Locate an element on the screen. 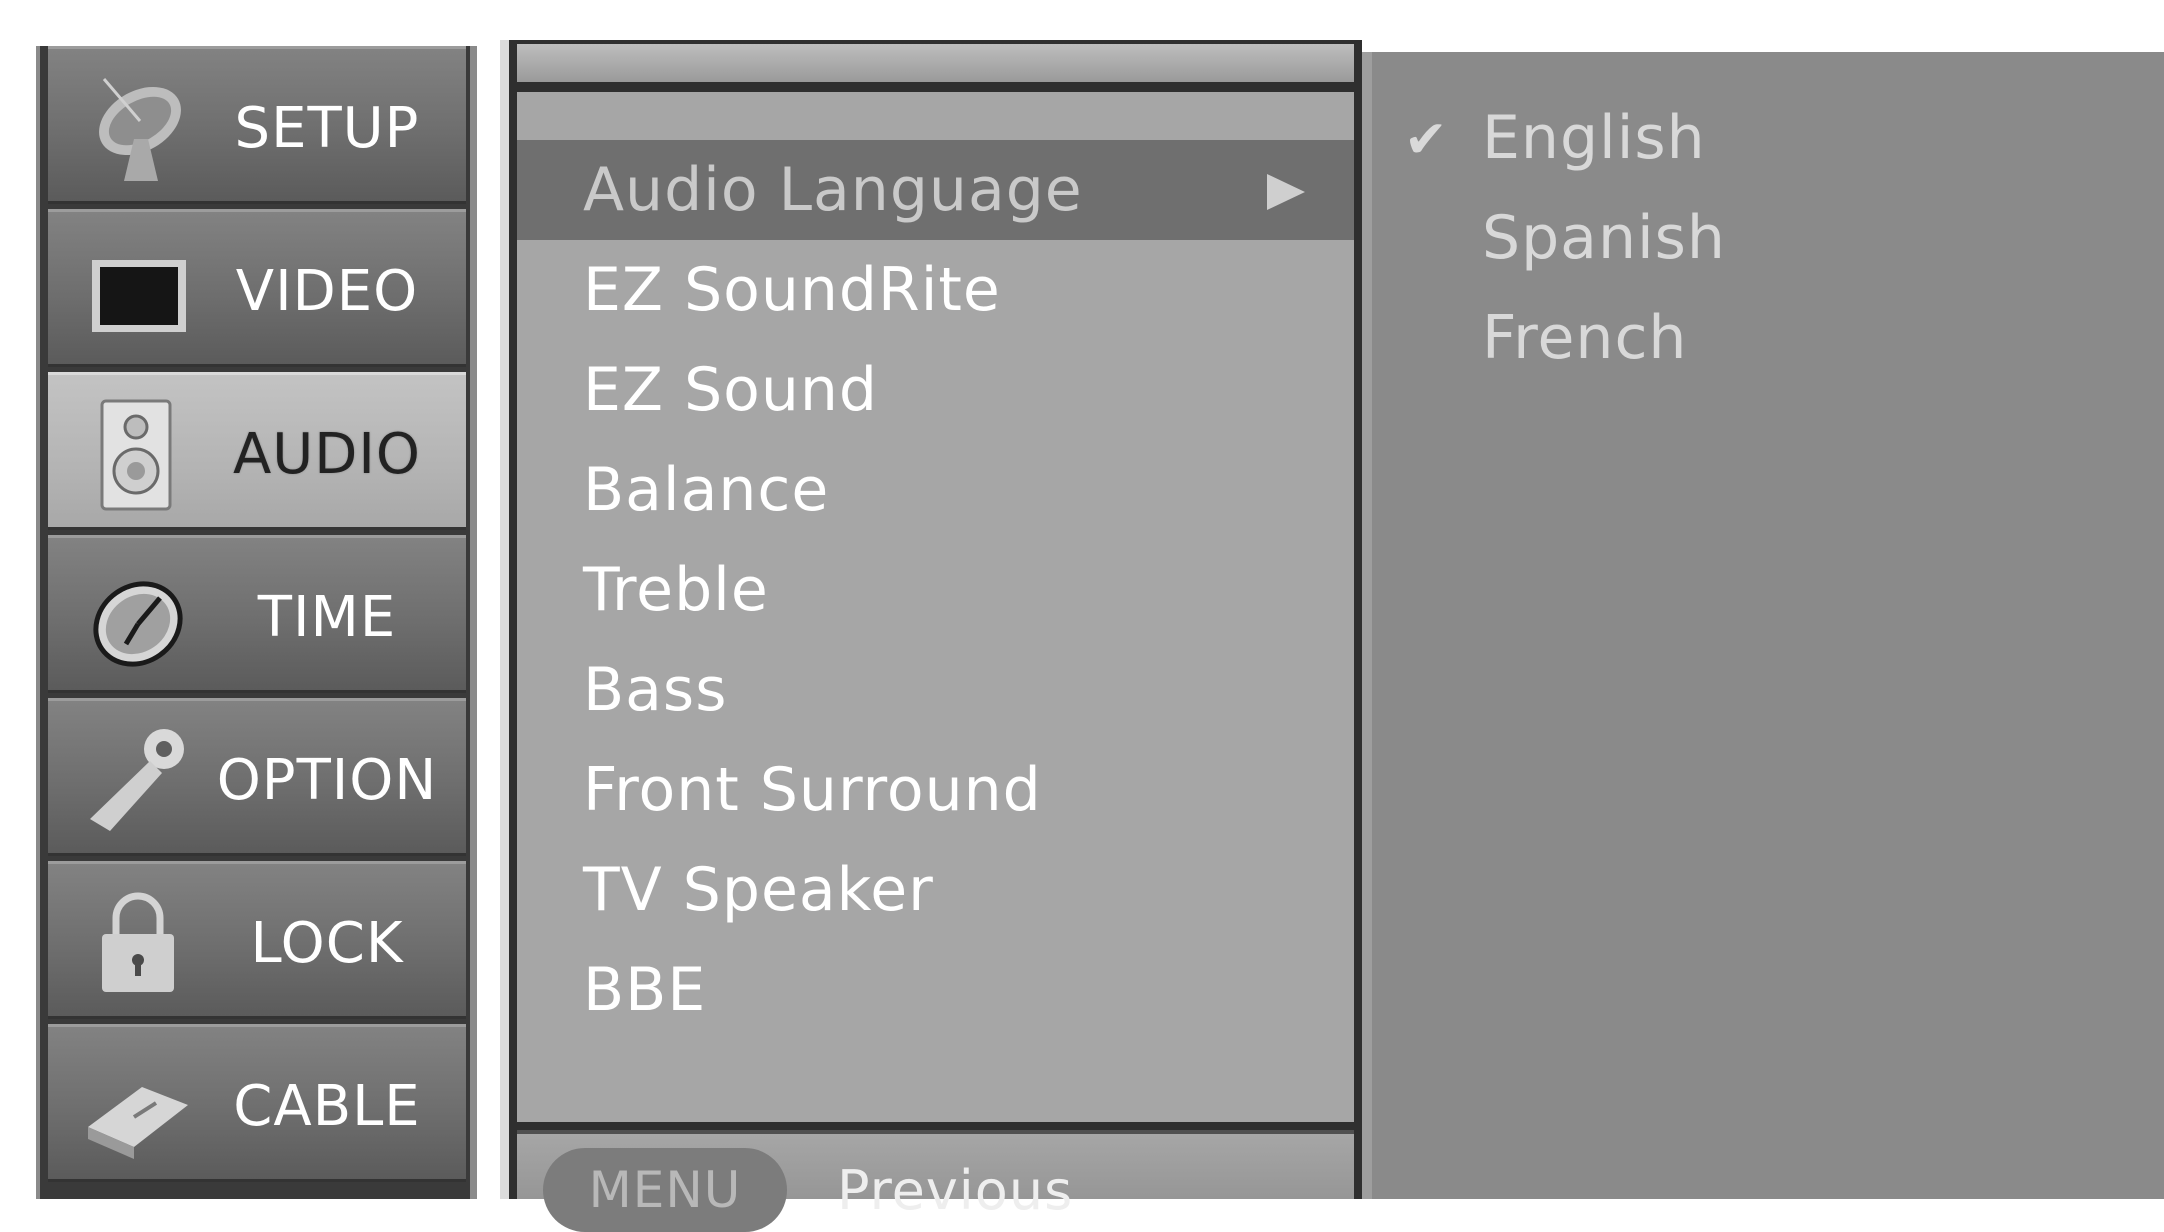 The width and height of the screenshot is (2164, 1232). submenu-item-bbe: BBE is located at coordinates (935, 990).